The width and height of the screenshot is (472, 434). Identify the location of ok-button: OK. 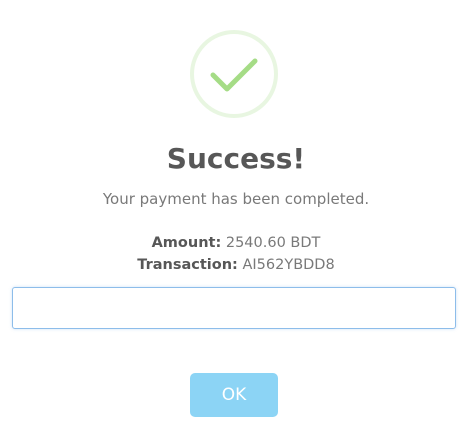
(234, 395).